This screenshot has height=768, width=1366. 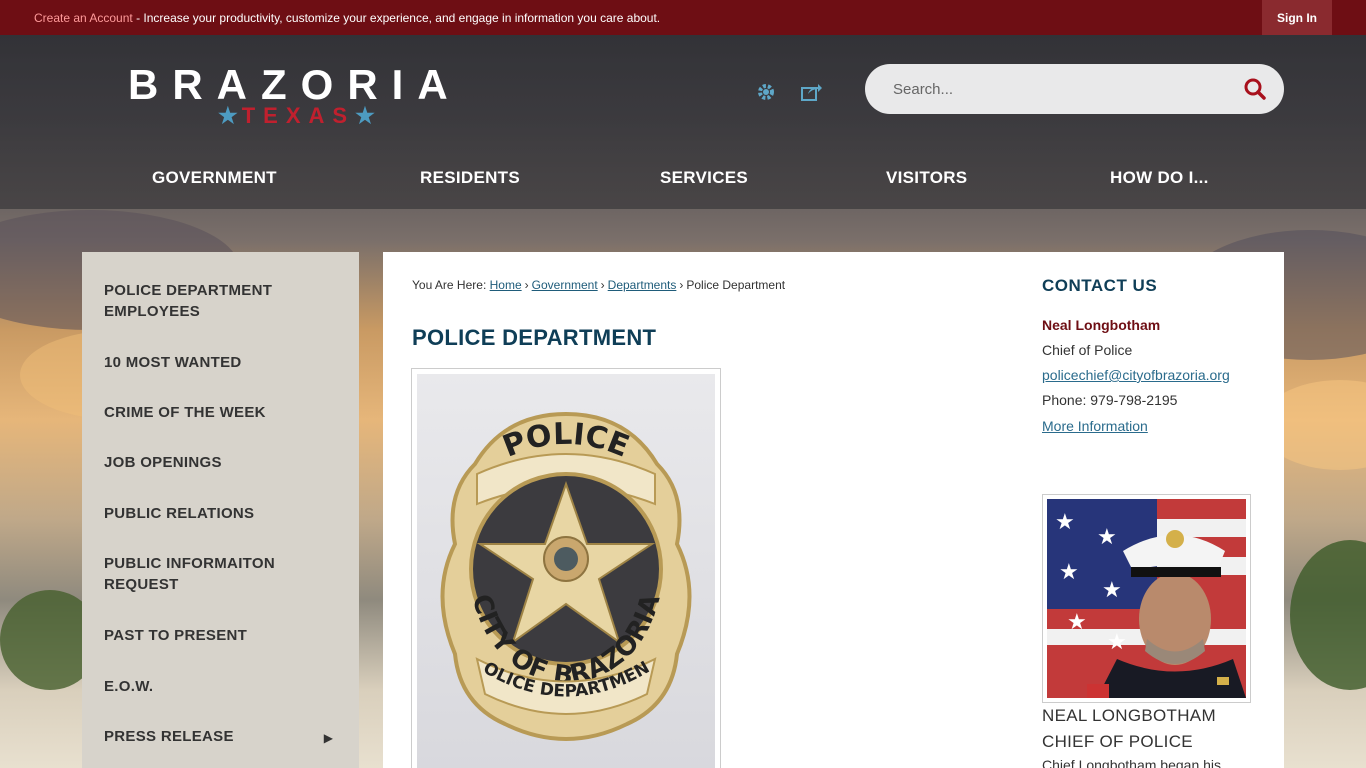 I want to click on chief-photo: ★ ★ ★ ★ ★ ★, so click(x=1146, y=598).